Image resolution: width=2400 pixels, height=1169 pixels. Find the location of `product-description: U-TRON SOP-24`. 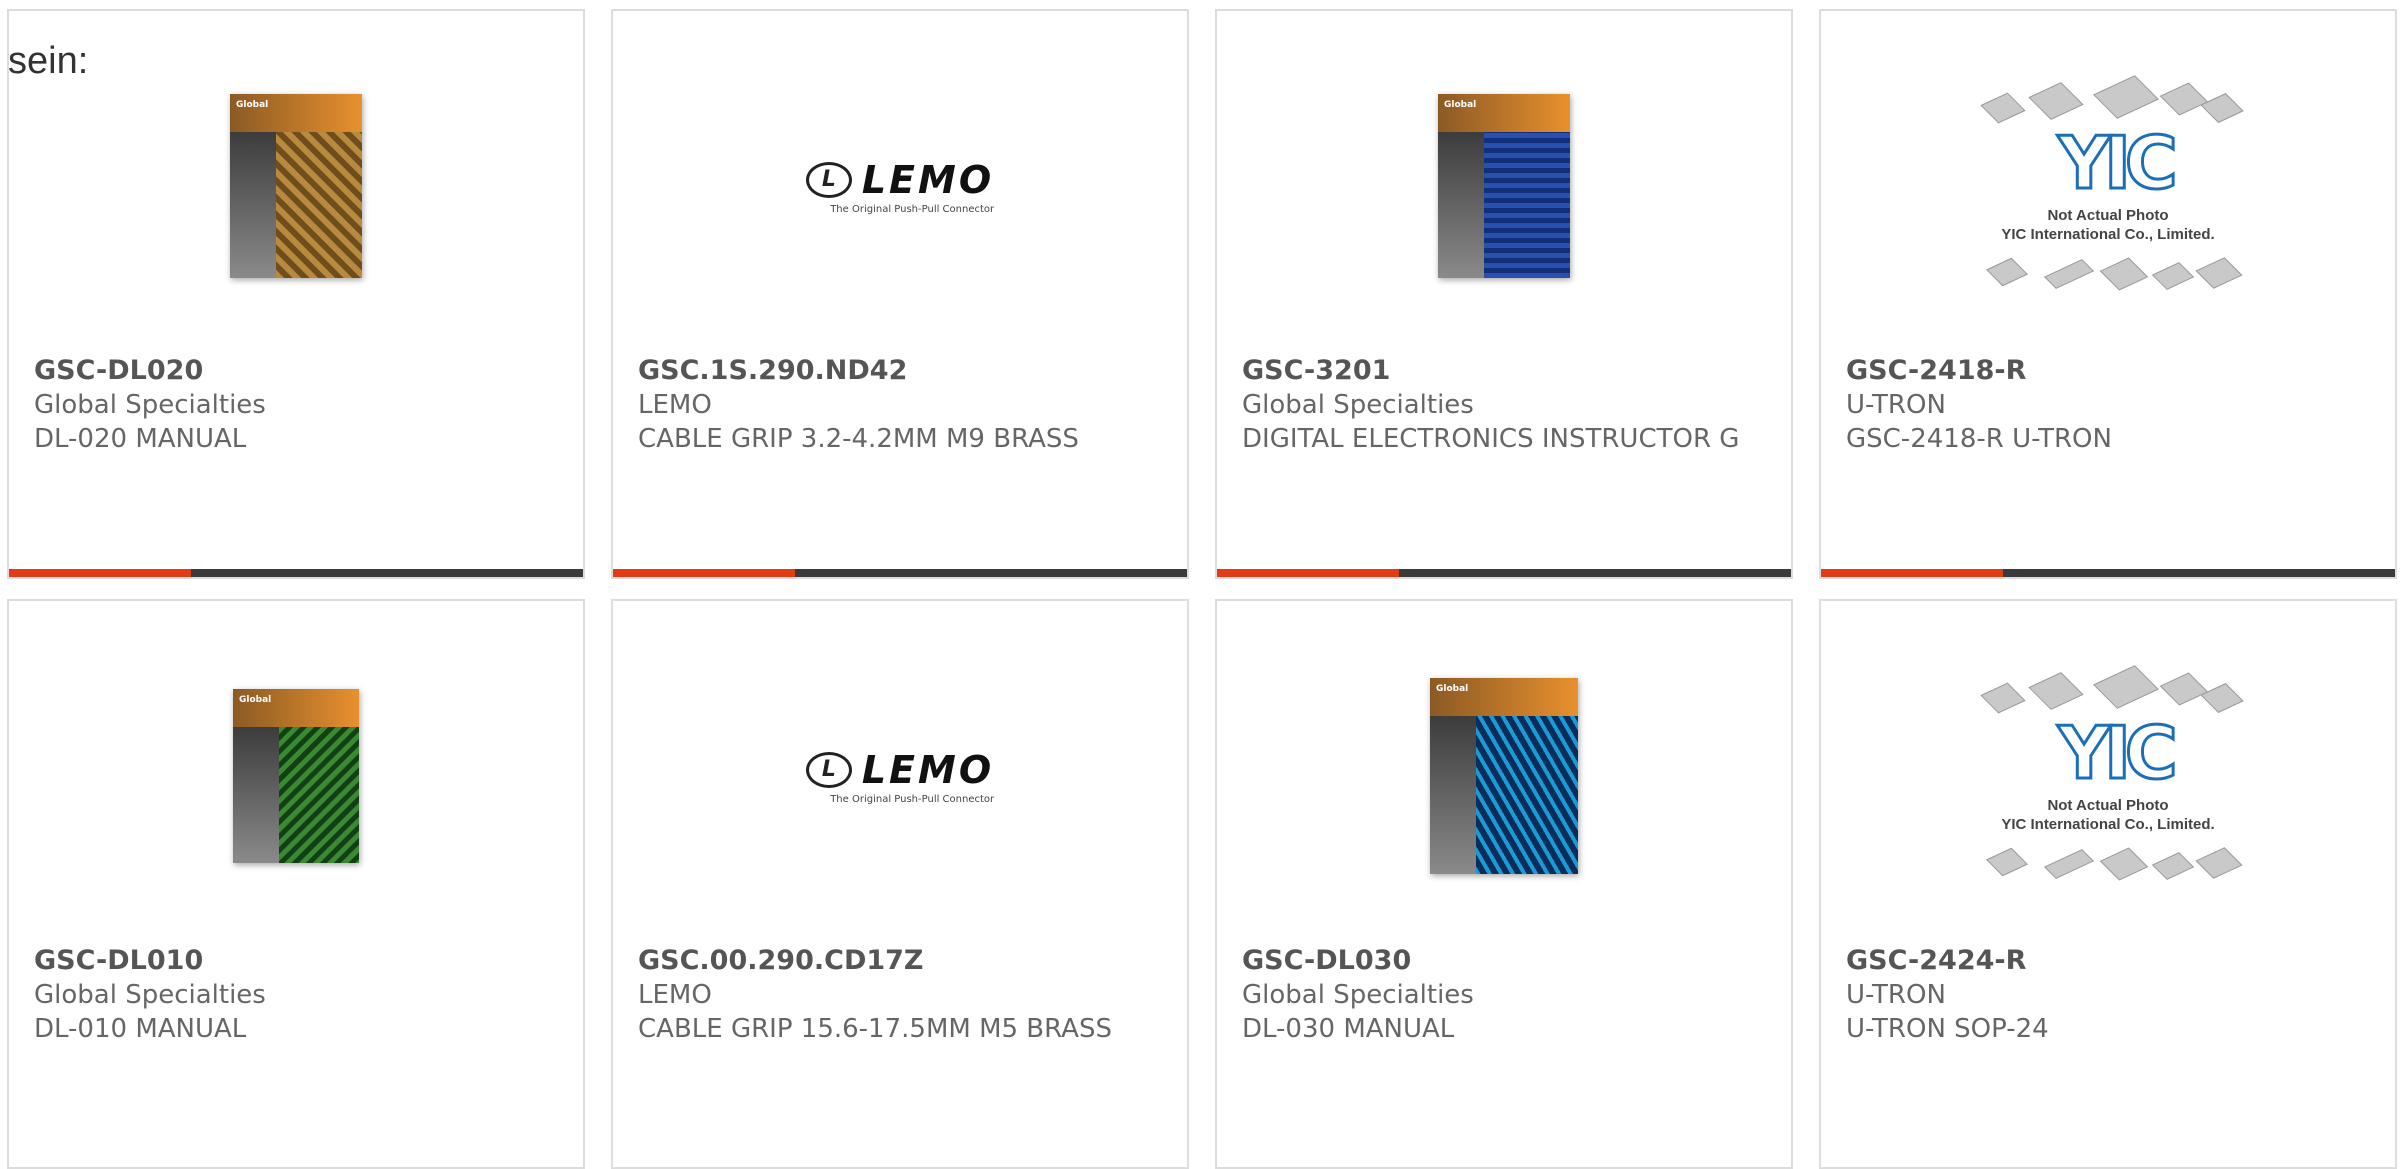

product-description: U-TRON SOP-24 is located at coordinates (1947, 1029).